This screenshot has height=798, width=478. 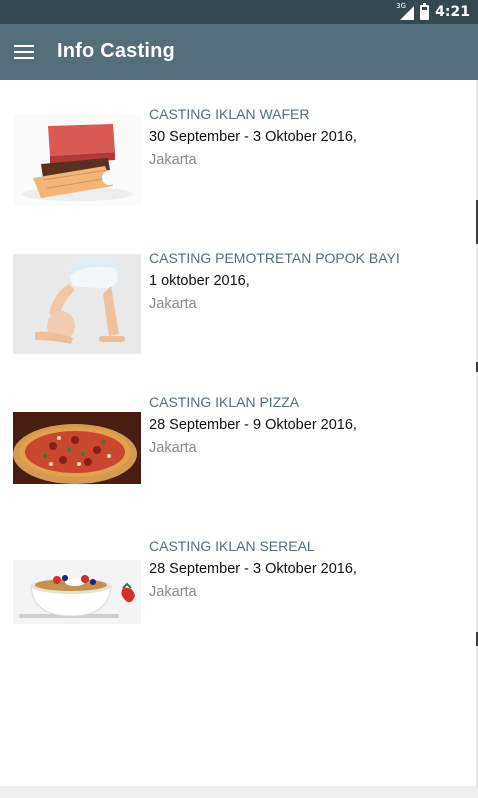 What do you see at coordinates (239, 52) in the screenshot?
I see `app-bar: Info Casting` at bounding box center [239, 52].